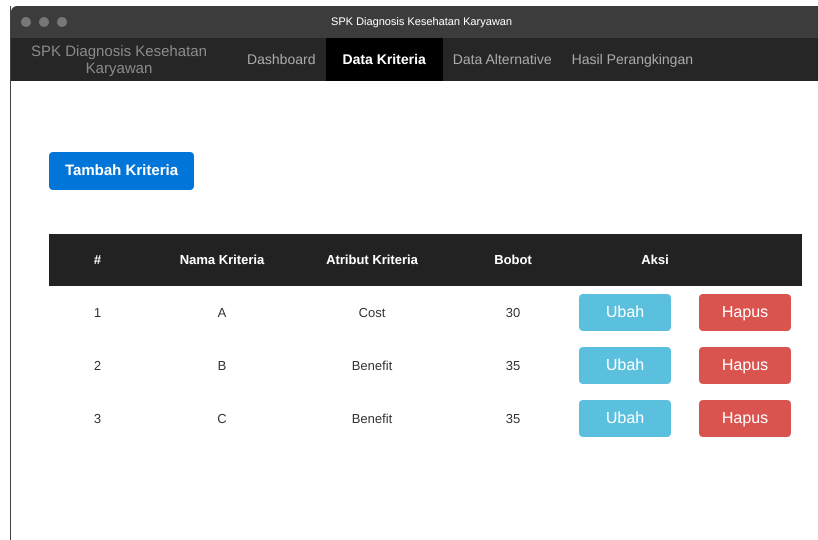 This screenshot has height=540, width=818. What do you see at coordinates (222, 313) in the screenshot?
I see `table-cell-text: A` at bounding box center [222, 313].